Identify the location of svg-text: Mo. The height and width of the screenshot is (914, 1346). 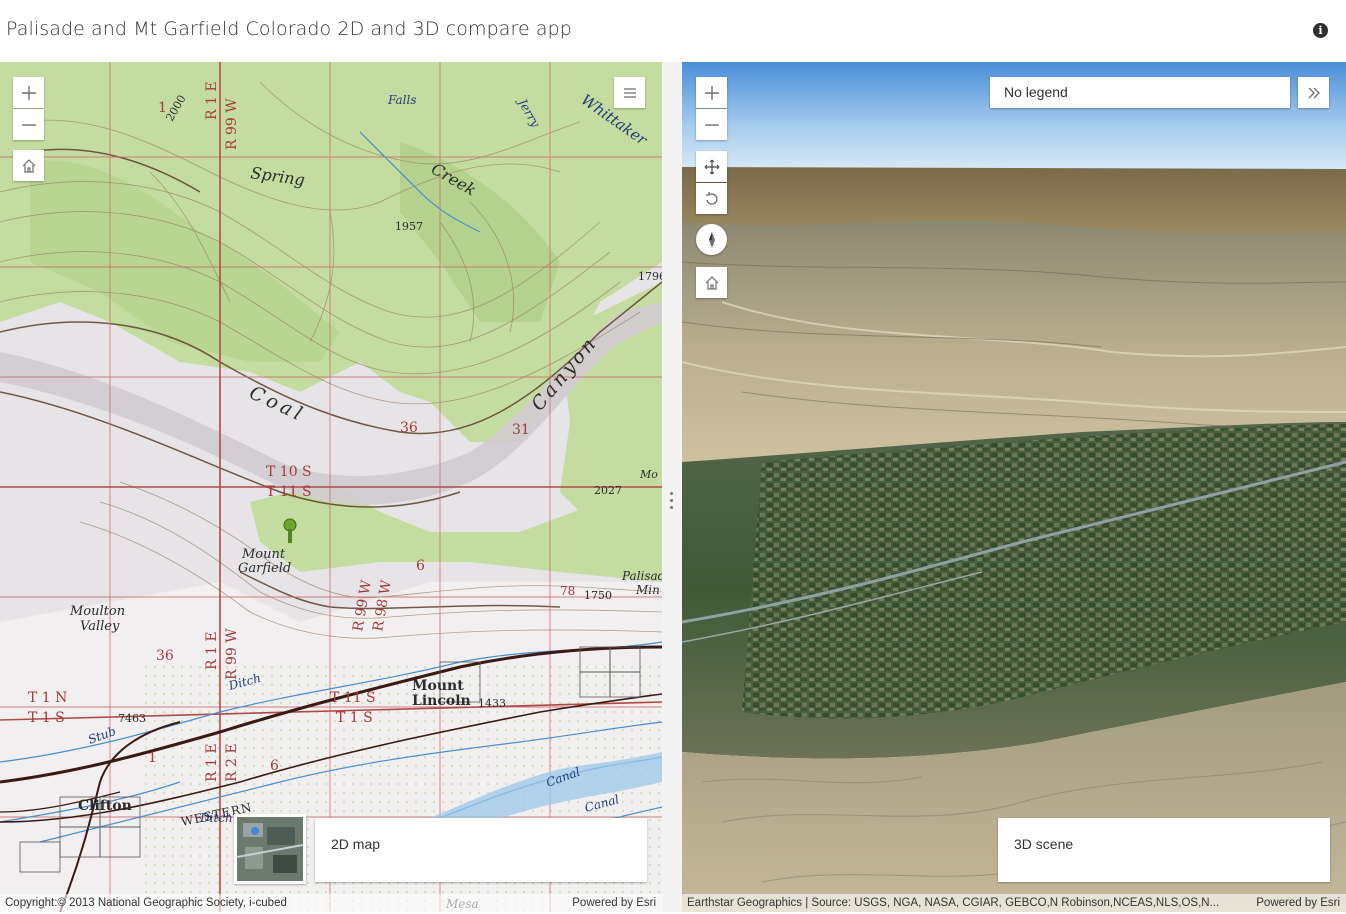
(648, 474).